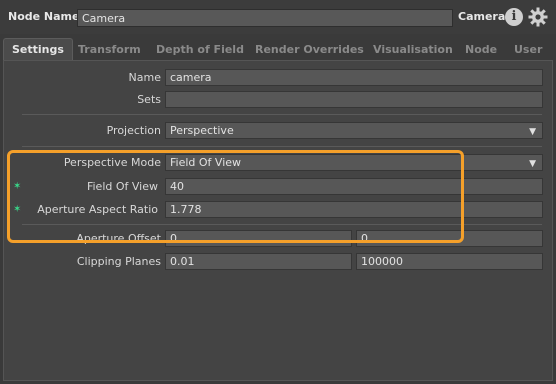  What do you see at coordinates (354, 99) in the screenshot?
I see `sets-input` at bounding box center [354, 99].